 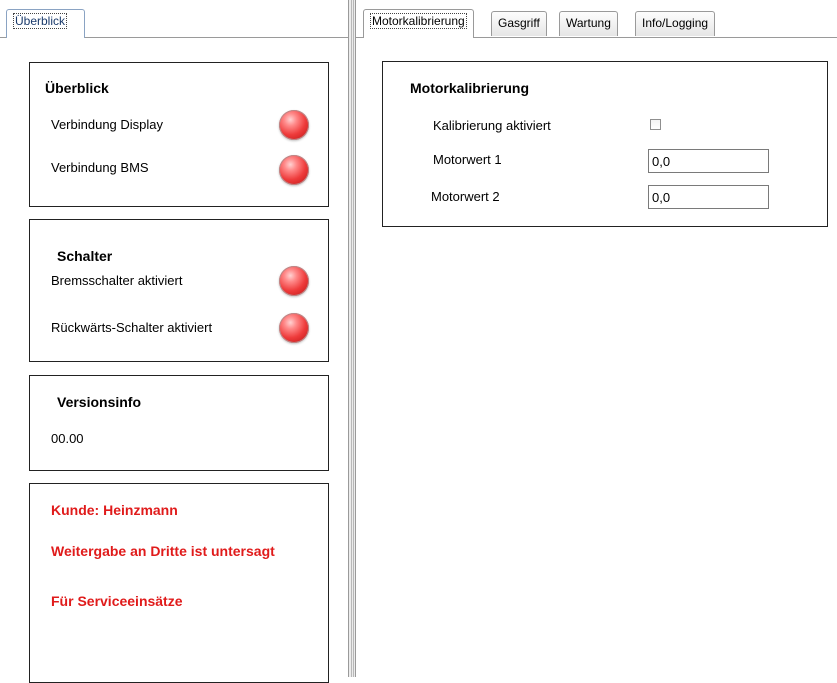 I want to click on tab-ueberblick: Überblick, so click(x=45, y=23).